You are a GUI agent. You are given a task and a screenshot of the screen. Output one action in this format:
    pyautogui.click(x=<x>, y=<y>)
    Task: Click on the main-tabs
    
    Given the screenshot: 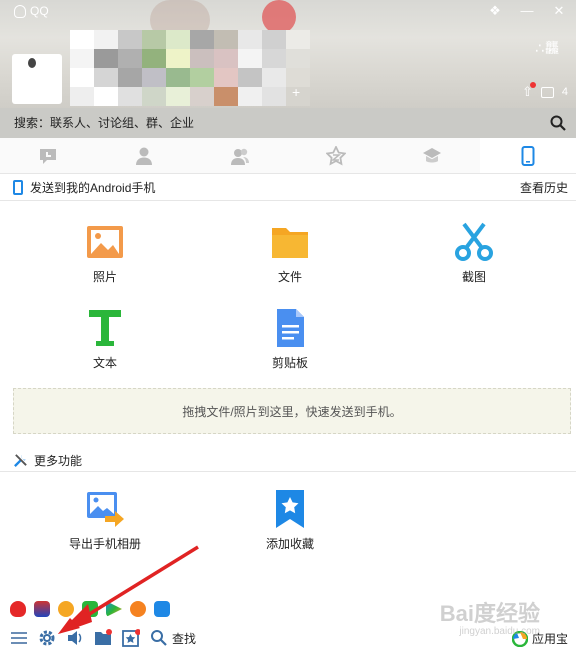 What is the action you would take?
    pyautogui.click(x=288, y=156)
    